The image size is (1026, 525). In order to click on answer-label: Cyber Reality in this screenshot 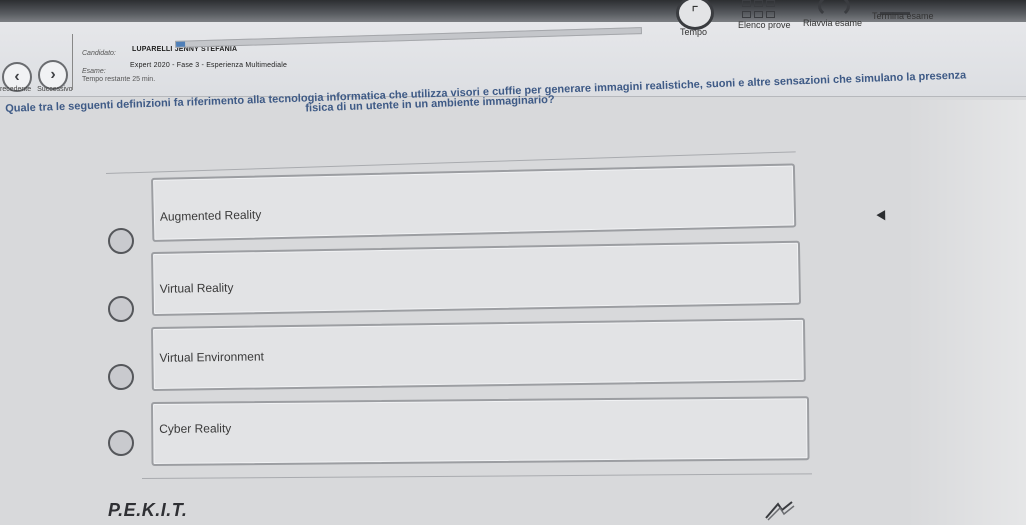, I will do `click(195, 428)`.